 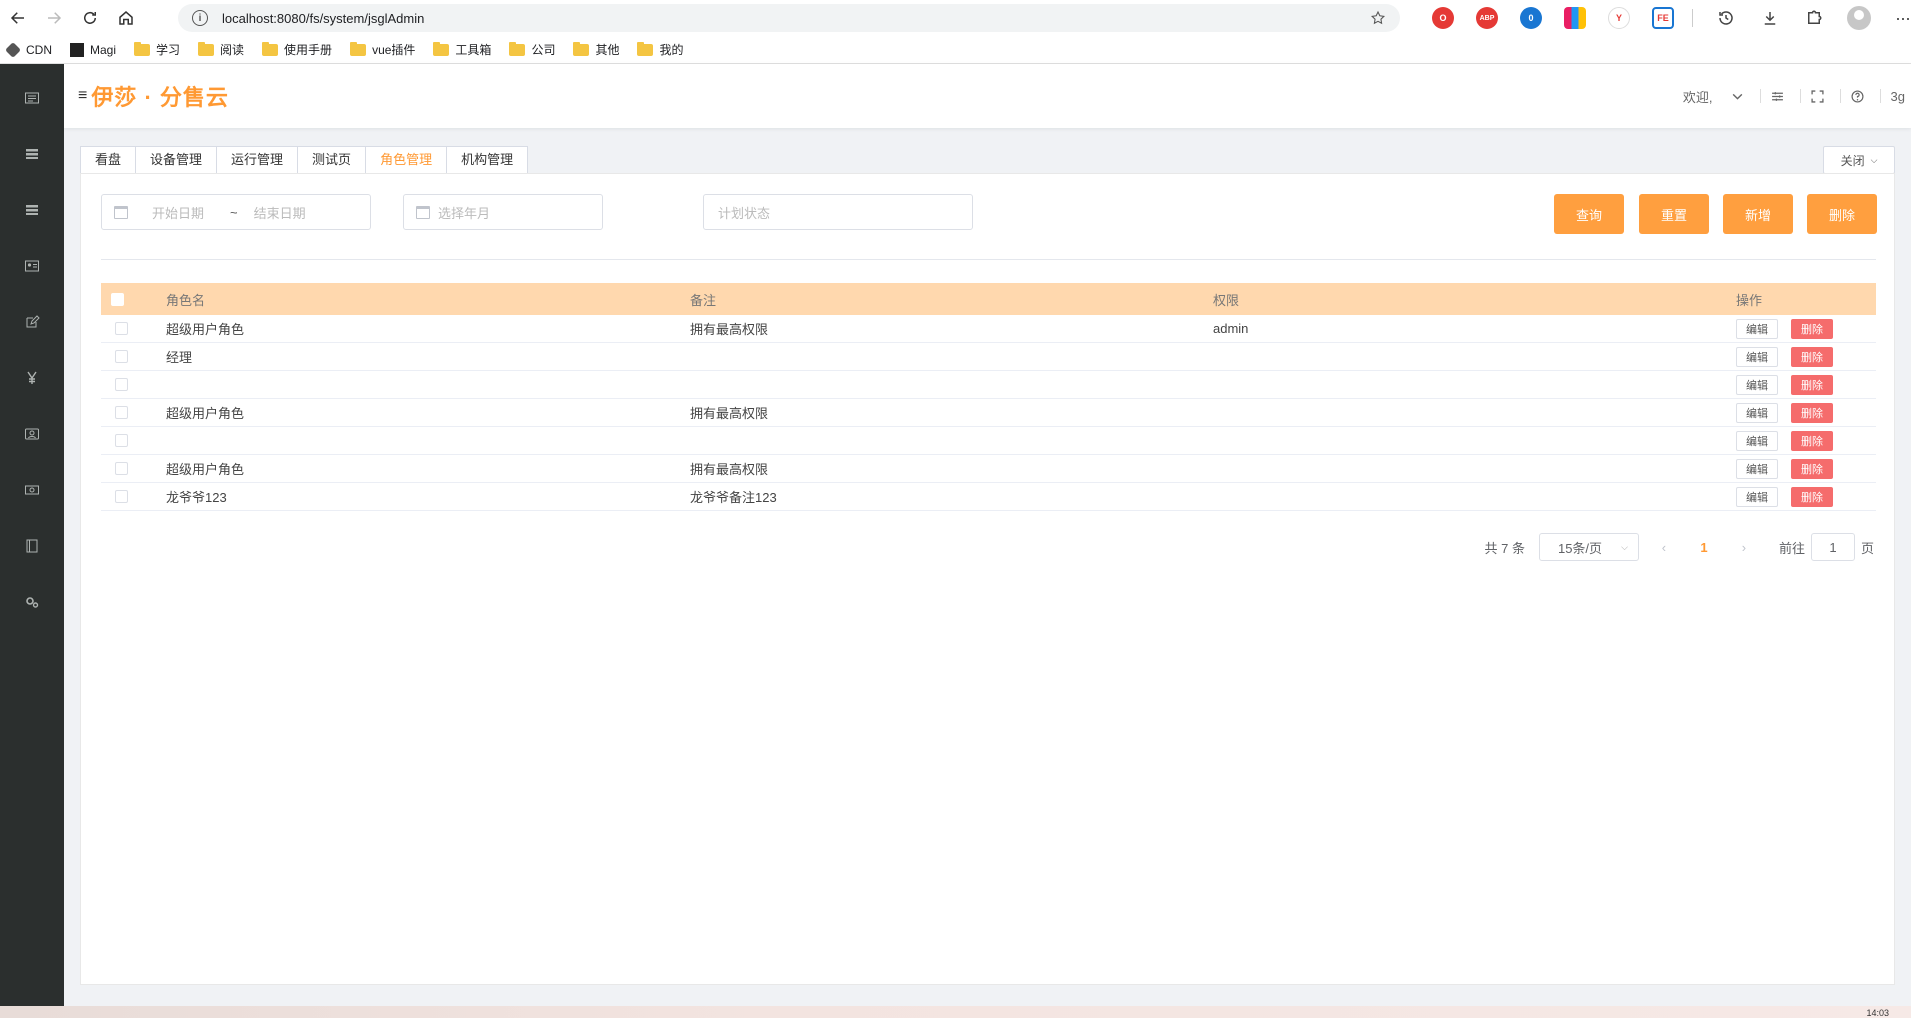 I want to click on bookmark-folder: vue插件, so click(x=382, y=49).